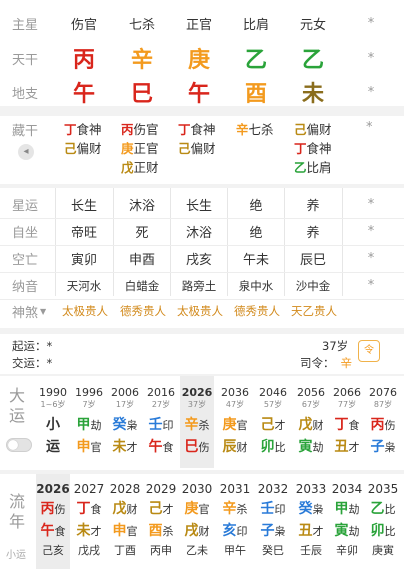 This screenshot has height=569, width=404. Describe the element at coordinates (125, 447) in the screenshot. I see `dayun-zhi: 未才` at that location.